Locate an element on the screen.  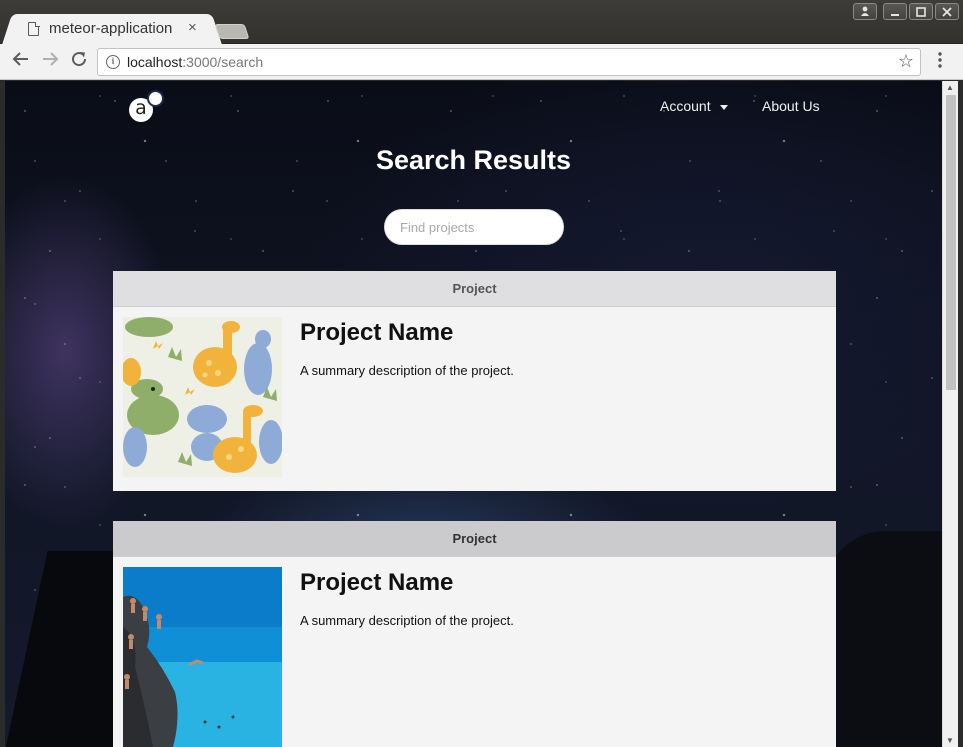
kebab-menu-icon is located at coordinates (940, 60).